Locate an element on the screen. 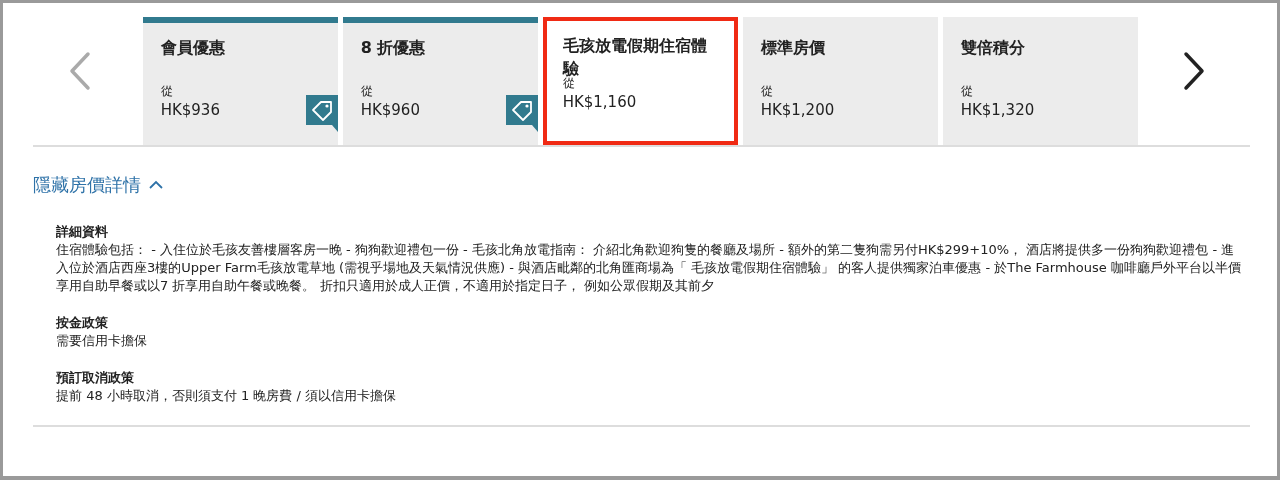 Image resolution: width=1280 pixels, height=480 pixels. rate-card: 雙倍積分 從 HK$1,320 is located at coordinates (1040, 81).